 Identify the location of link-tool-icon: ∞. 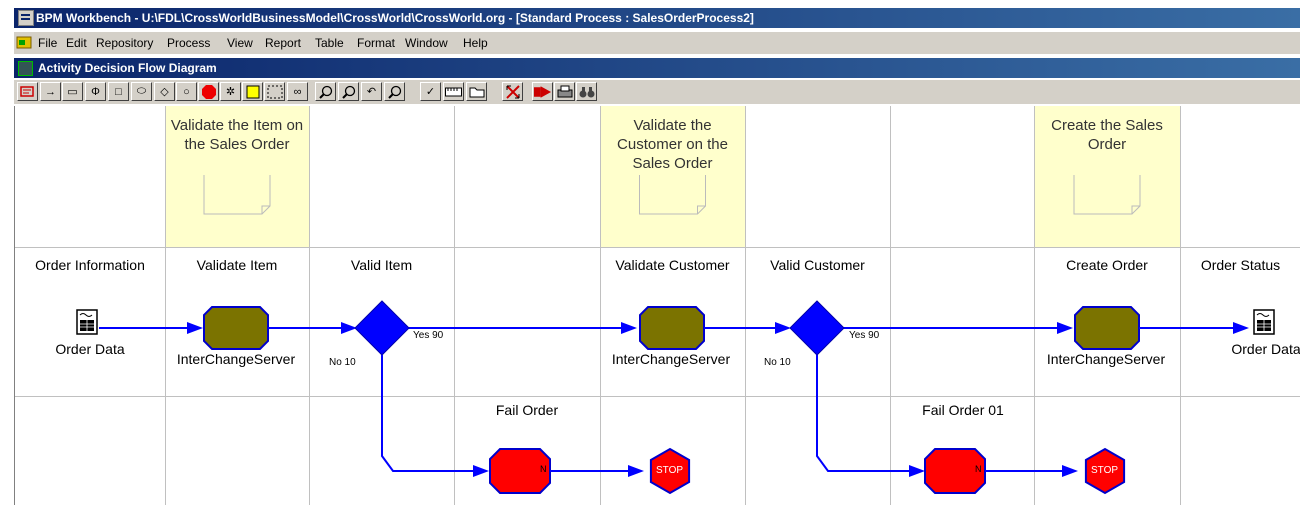
(297, 91).